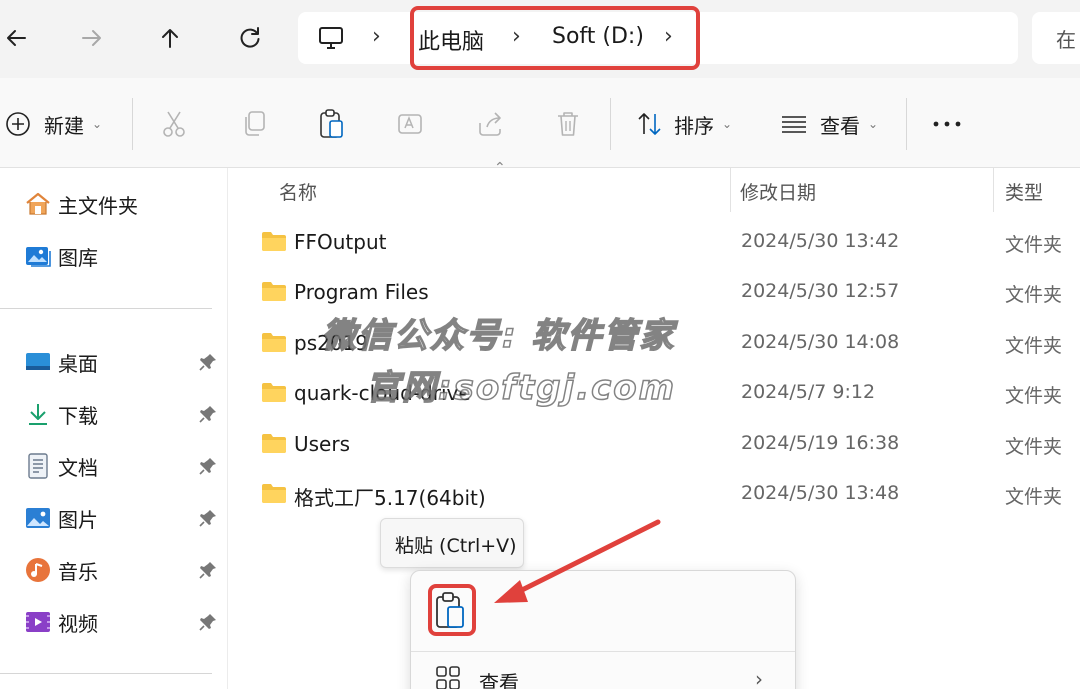  I want to click on column-header-name: 名称, so click(298, 191).